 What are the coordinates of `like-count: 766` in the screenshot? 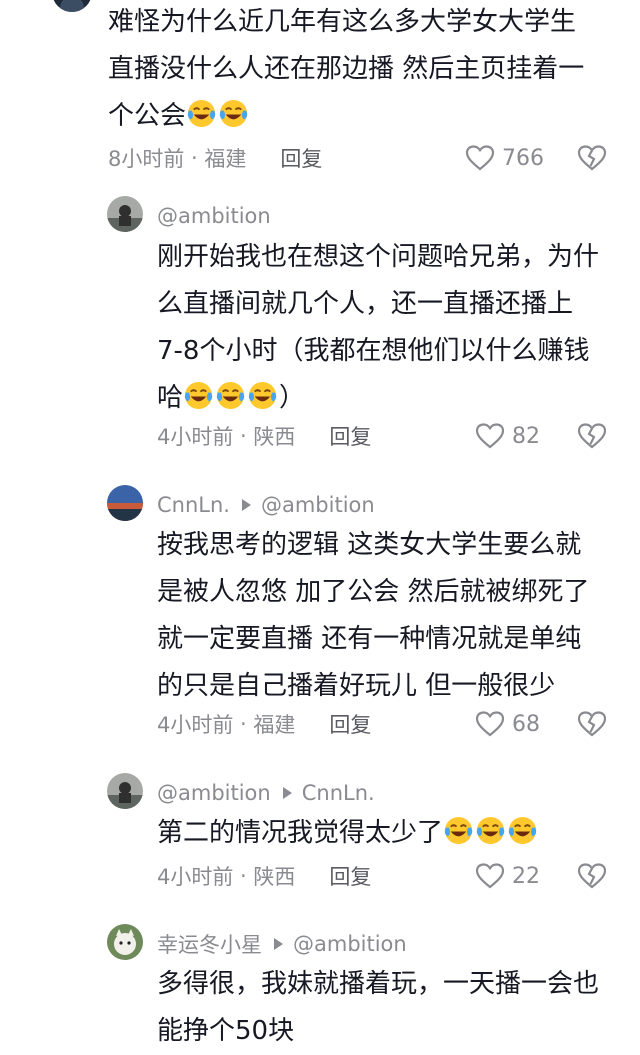 It's located at (523, 158).